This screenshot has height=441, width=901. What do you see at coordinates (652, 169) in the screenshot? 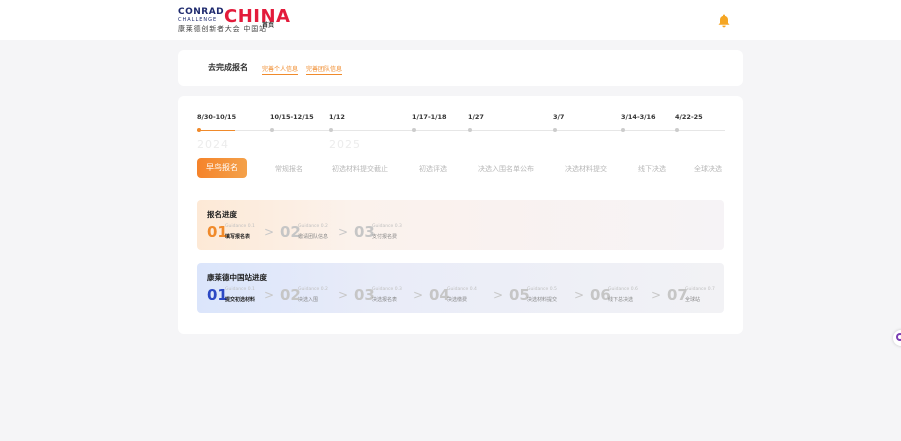
I see `stage-offline-final: 线下决选` at bounding box center [652, 169].